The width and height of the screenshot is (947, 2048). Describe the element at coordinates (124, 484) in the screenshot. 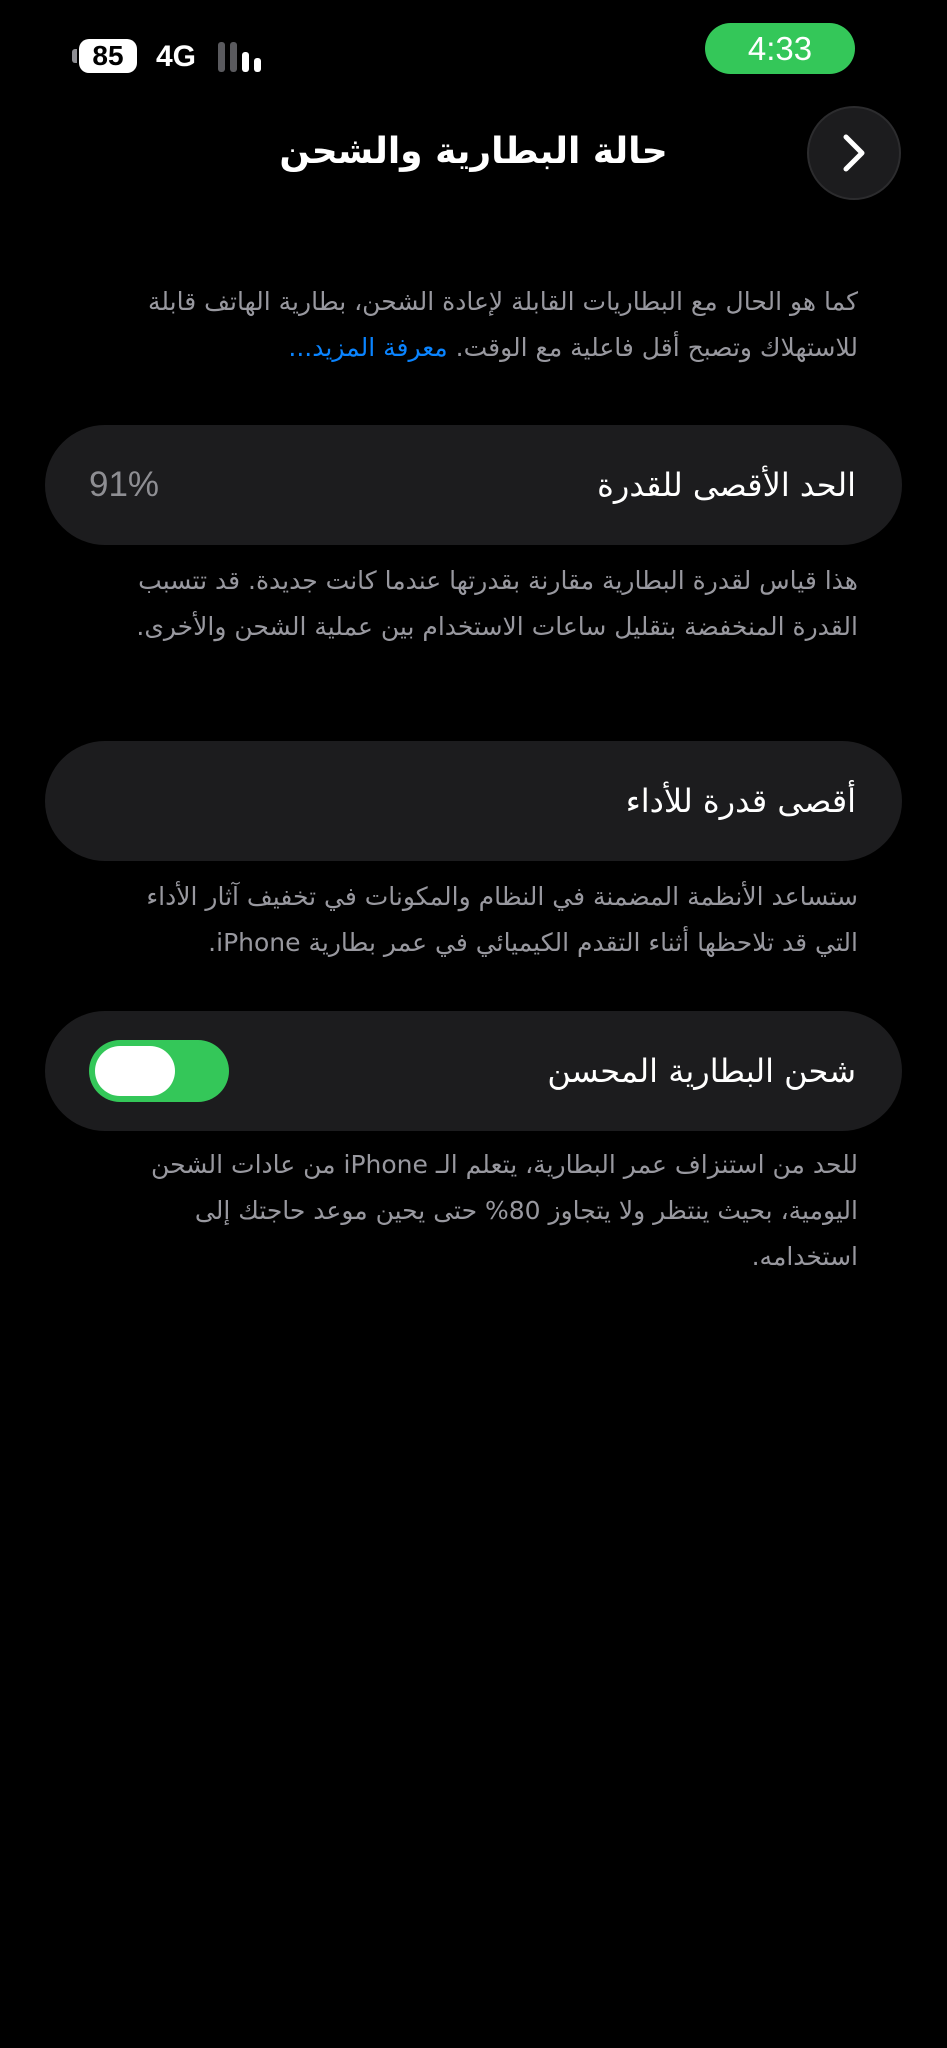

I see `max-capacity-value: 91%` at that location.